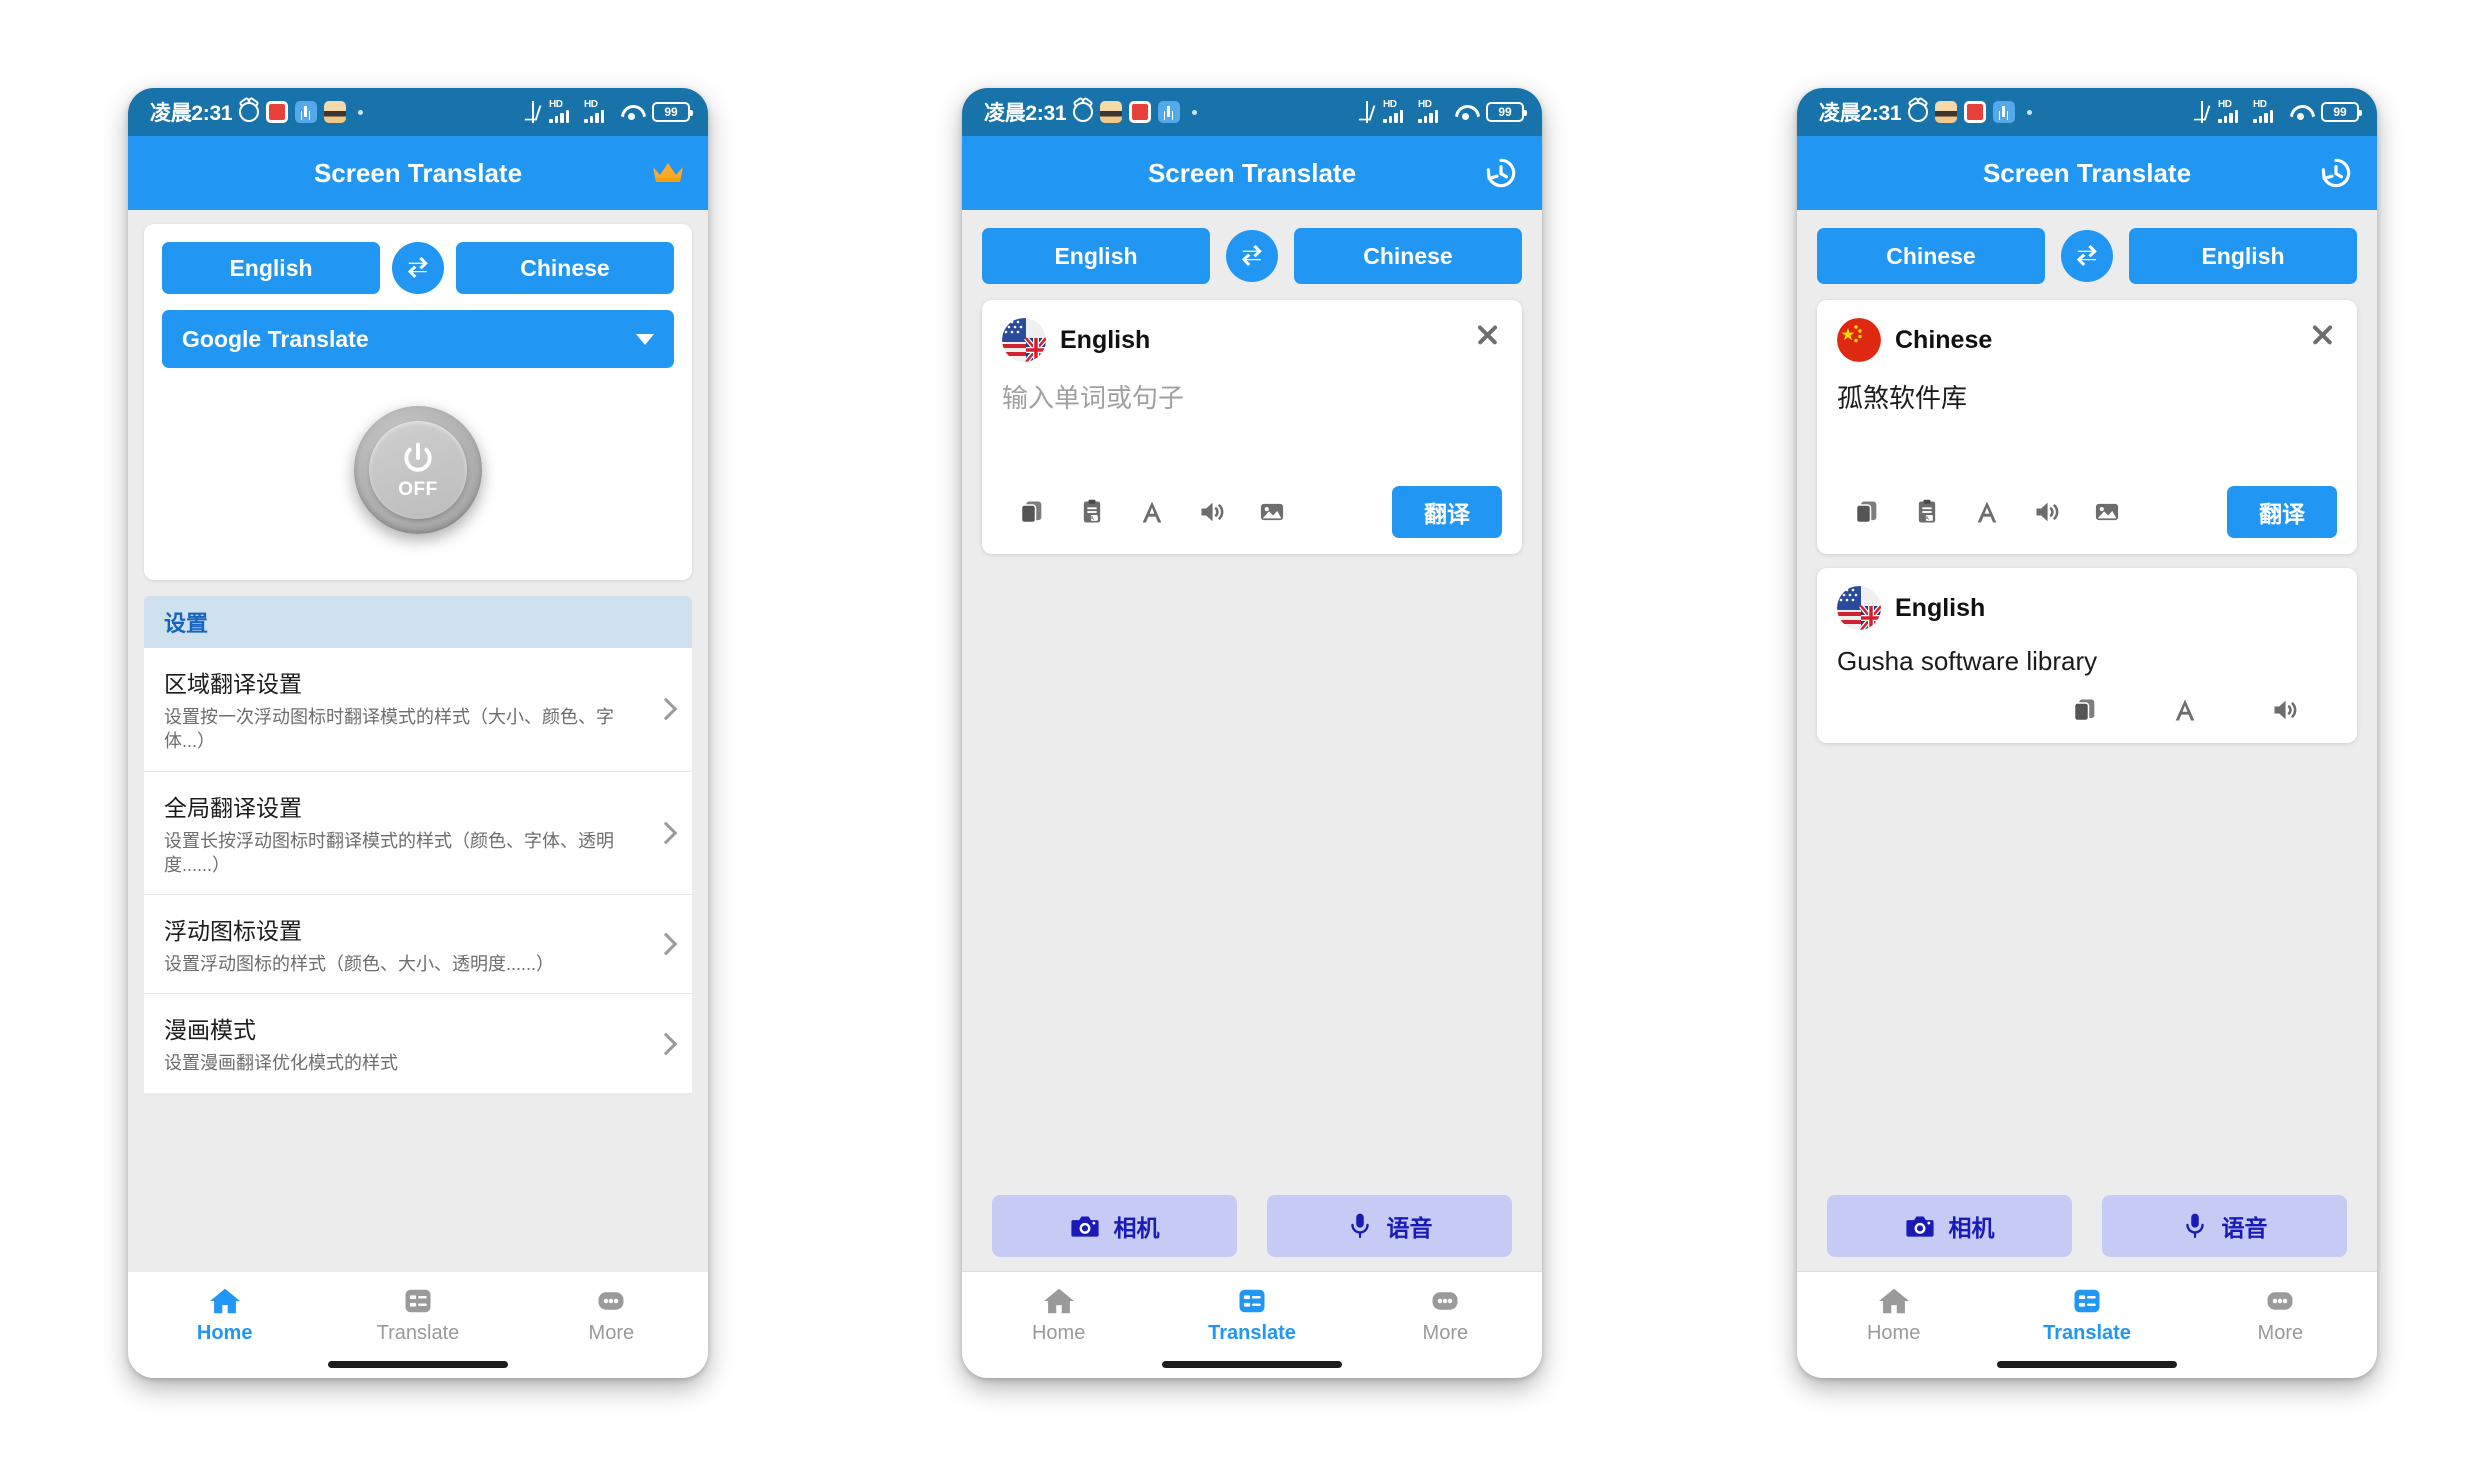 The image size is (2469, 1463). What do you see at coordinates (418, 339) in the screenshot?
I see `translate-engine-dropdown: Google Translate` at bounding box center [418, 339].